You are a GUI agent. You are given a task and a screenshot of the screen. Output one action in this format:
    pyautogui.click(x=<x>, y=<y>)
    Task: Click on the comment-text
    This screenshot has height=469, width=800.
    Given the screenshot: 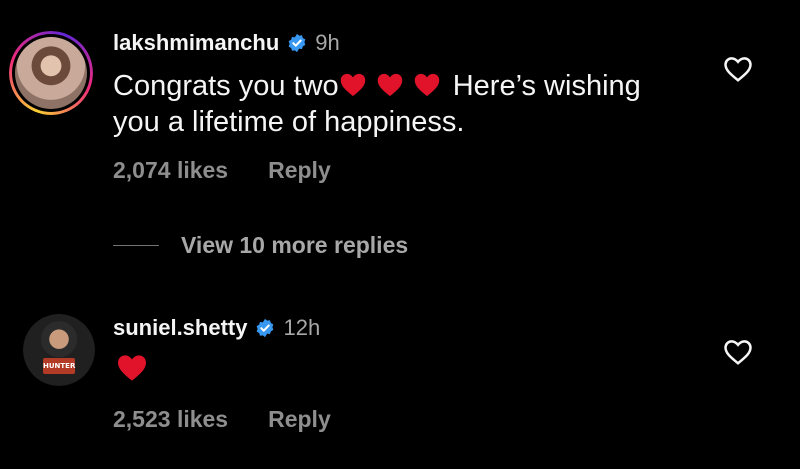 What is the action you would take?
    pyautogui.click(x=396, y=370)
    